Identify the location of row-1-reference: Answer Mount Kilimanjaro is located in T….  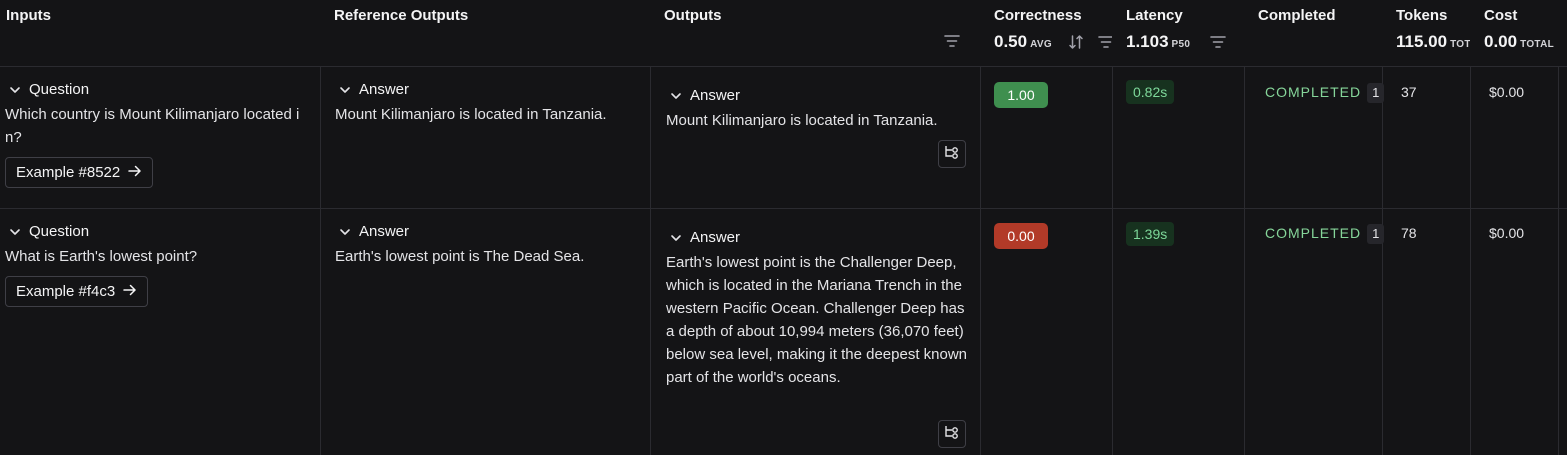
(490, 103).